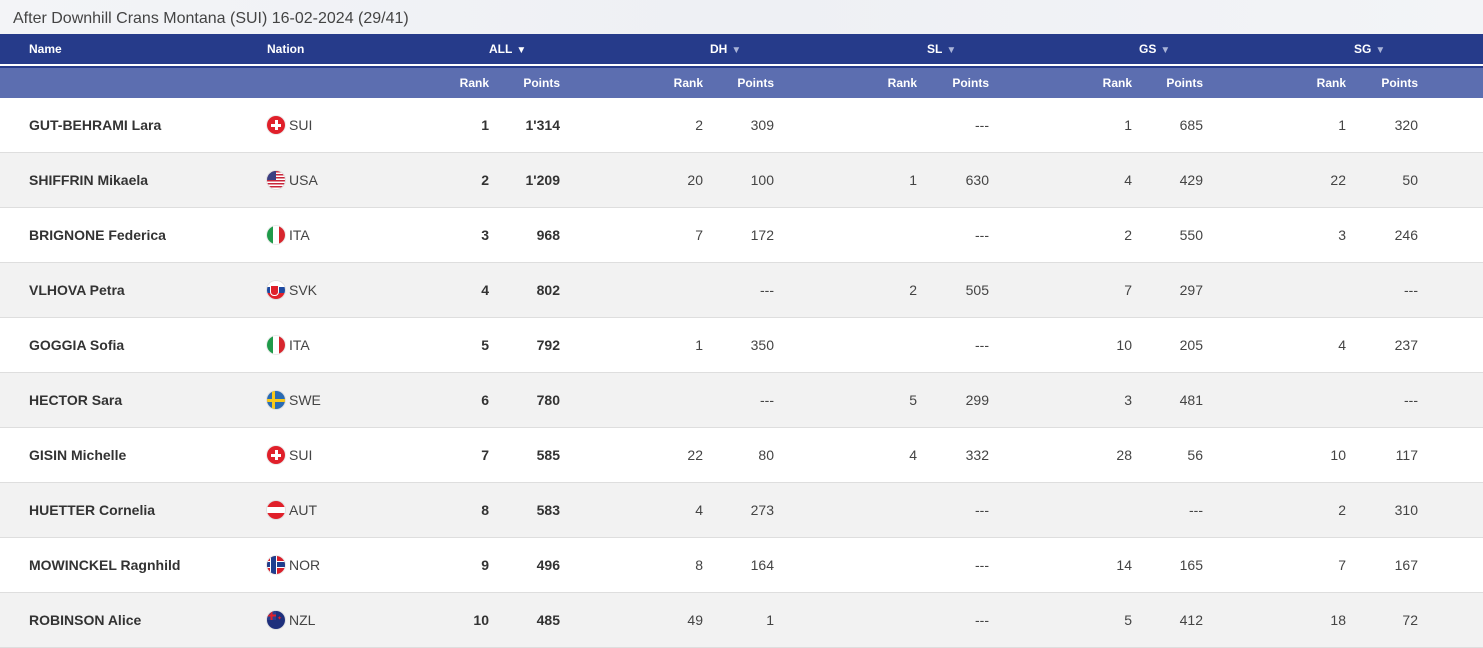 This screenshot has width=1483, height=648. I want to click on sl-rank: 1, so click(913, 180).